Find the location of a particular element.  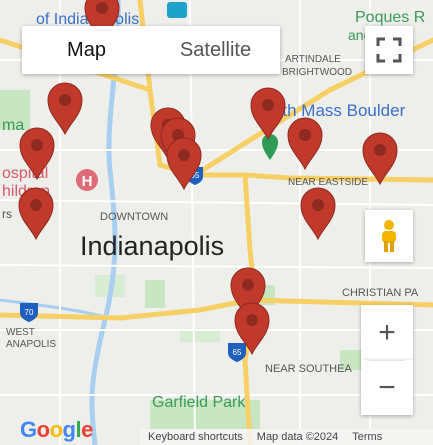

label-near-eastside: NEAR EASTSIDE is located at coordinates (328, 182).